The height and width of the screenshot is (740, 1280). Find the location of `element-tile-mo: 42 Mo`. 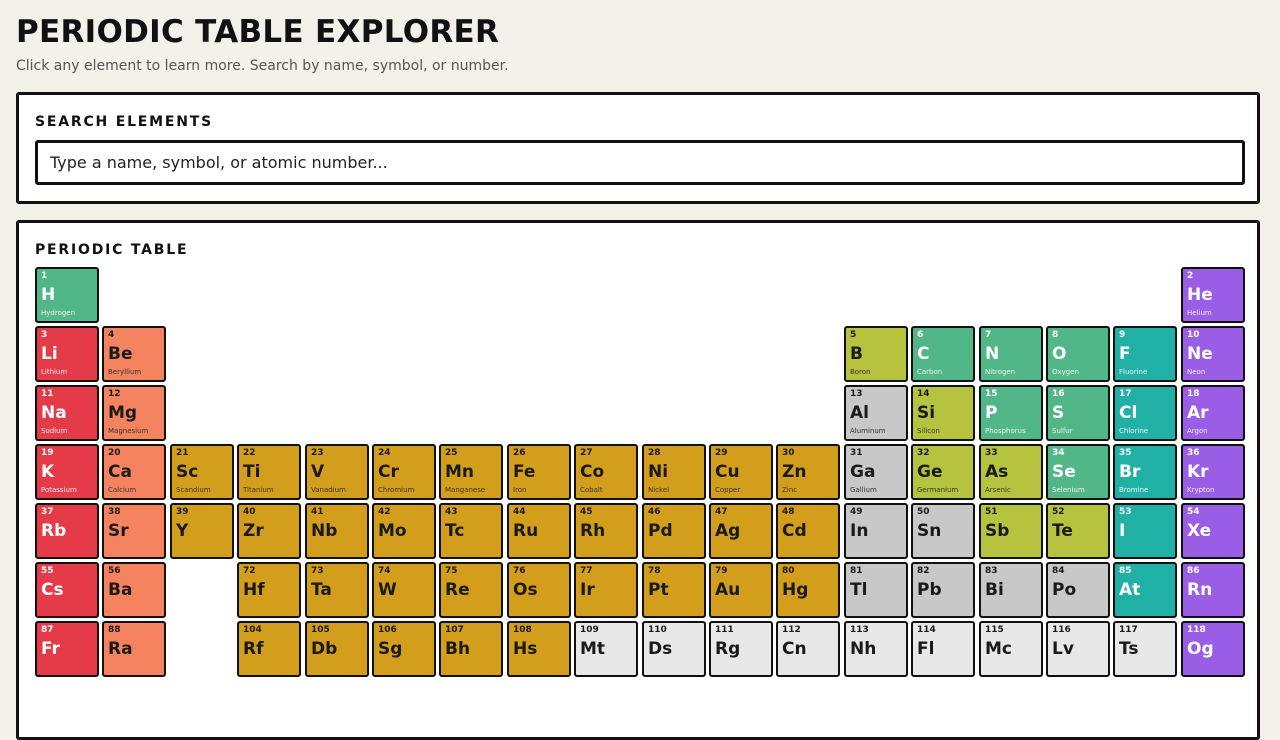

element-tile-mo: 42 Mo is located at coordinates (404, 531).